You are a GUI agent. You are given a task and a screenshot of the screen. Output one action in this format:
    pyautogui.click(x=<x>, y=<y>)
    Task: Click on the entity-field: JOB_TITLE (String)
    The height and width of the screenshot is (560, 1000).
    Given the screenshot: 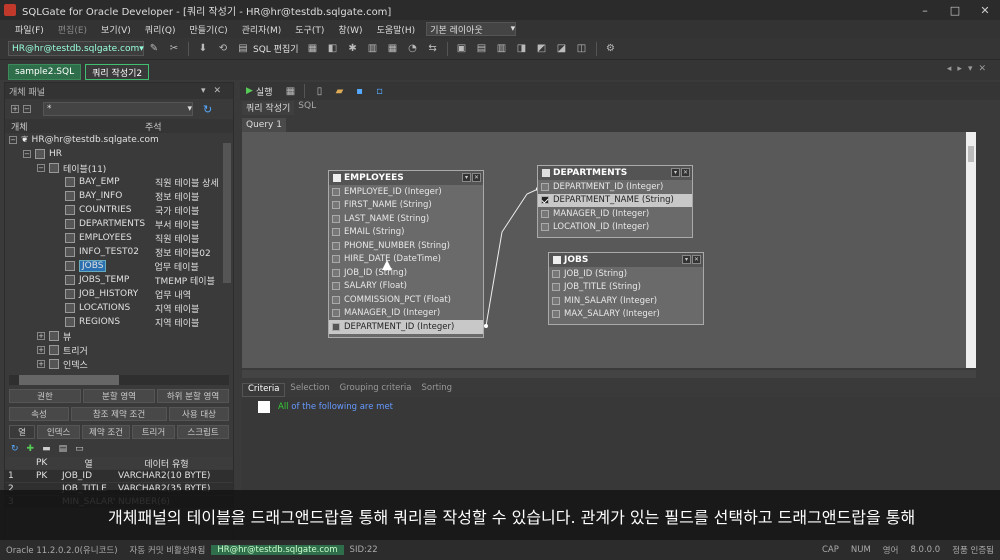 What is the action you would take?
    pyautogui.click(x=626, y=288)
    